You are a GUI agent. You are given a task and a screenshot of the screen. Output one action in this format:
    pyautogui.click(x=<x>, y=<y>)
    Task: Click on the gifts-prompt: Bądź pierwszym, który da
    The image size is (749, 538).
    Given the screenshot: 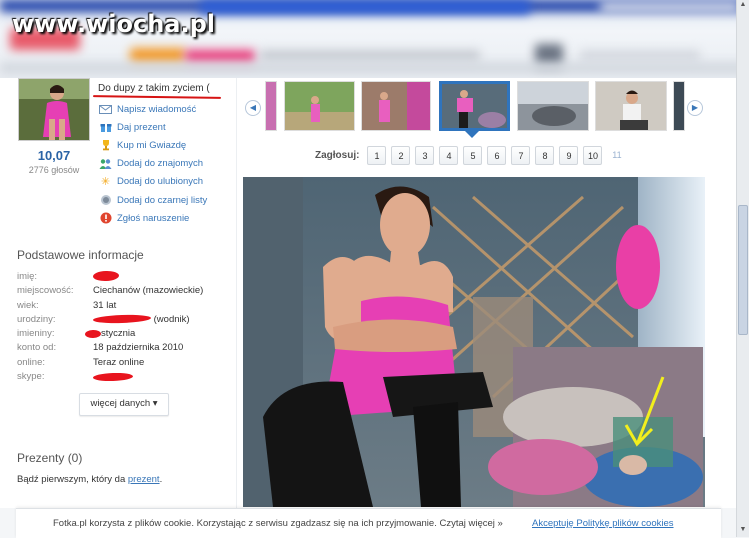 What is the action you would take?
    pyautogui.click(x=72, y=479)
    